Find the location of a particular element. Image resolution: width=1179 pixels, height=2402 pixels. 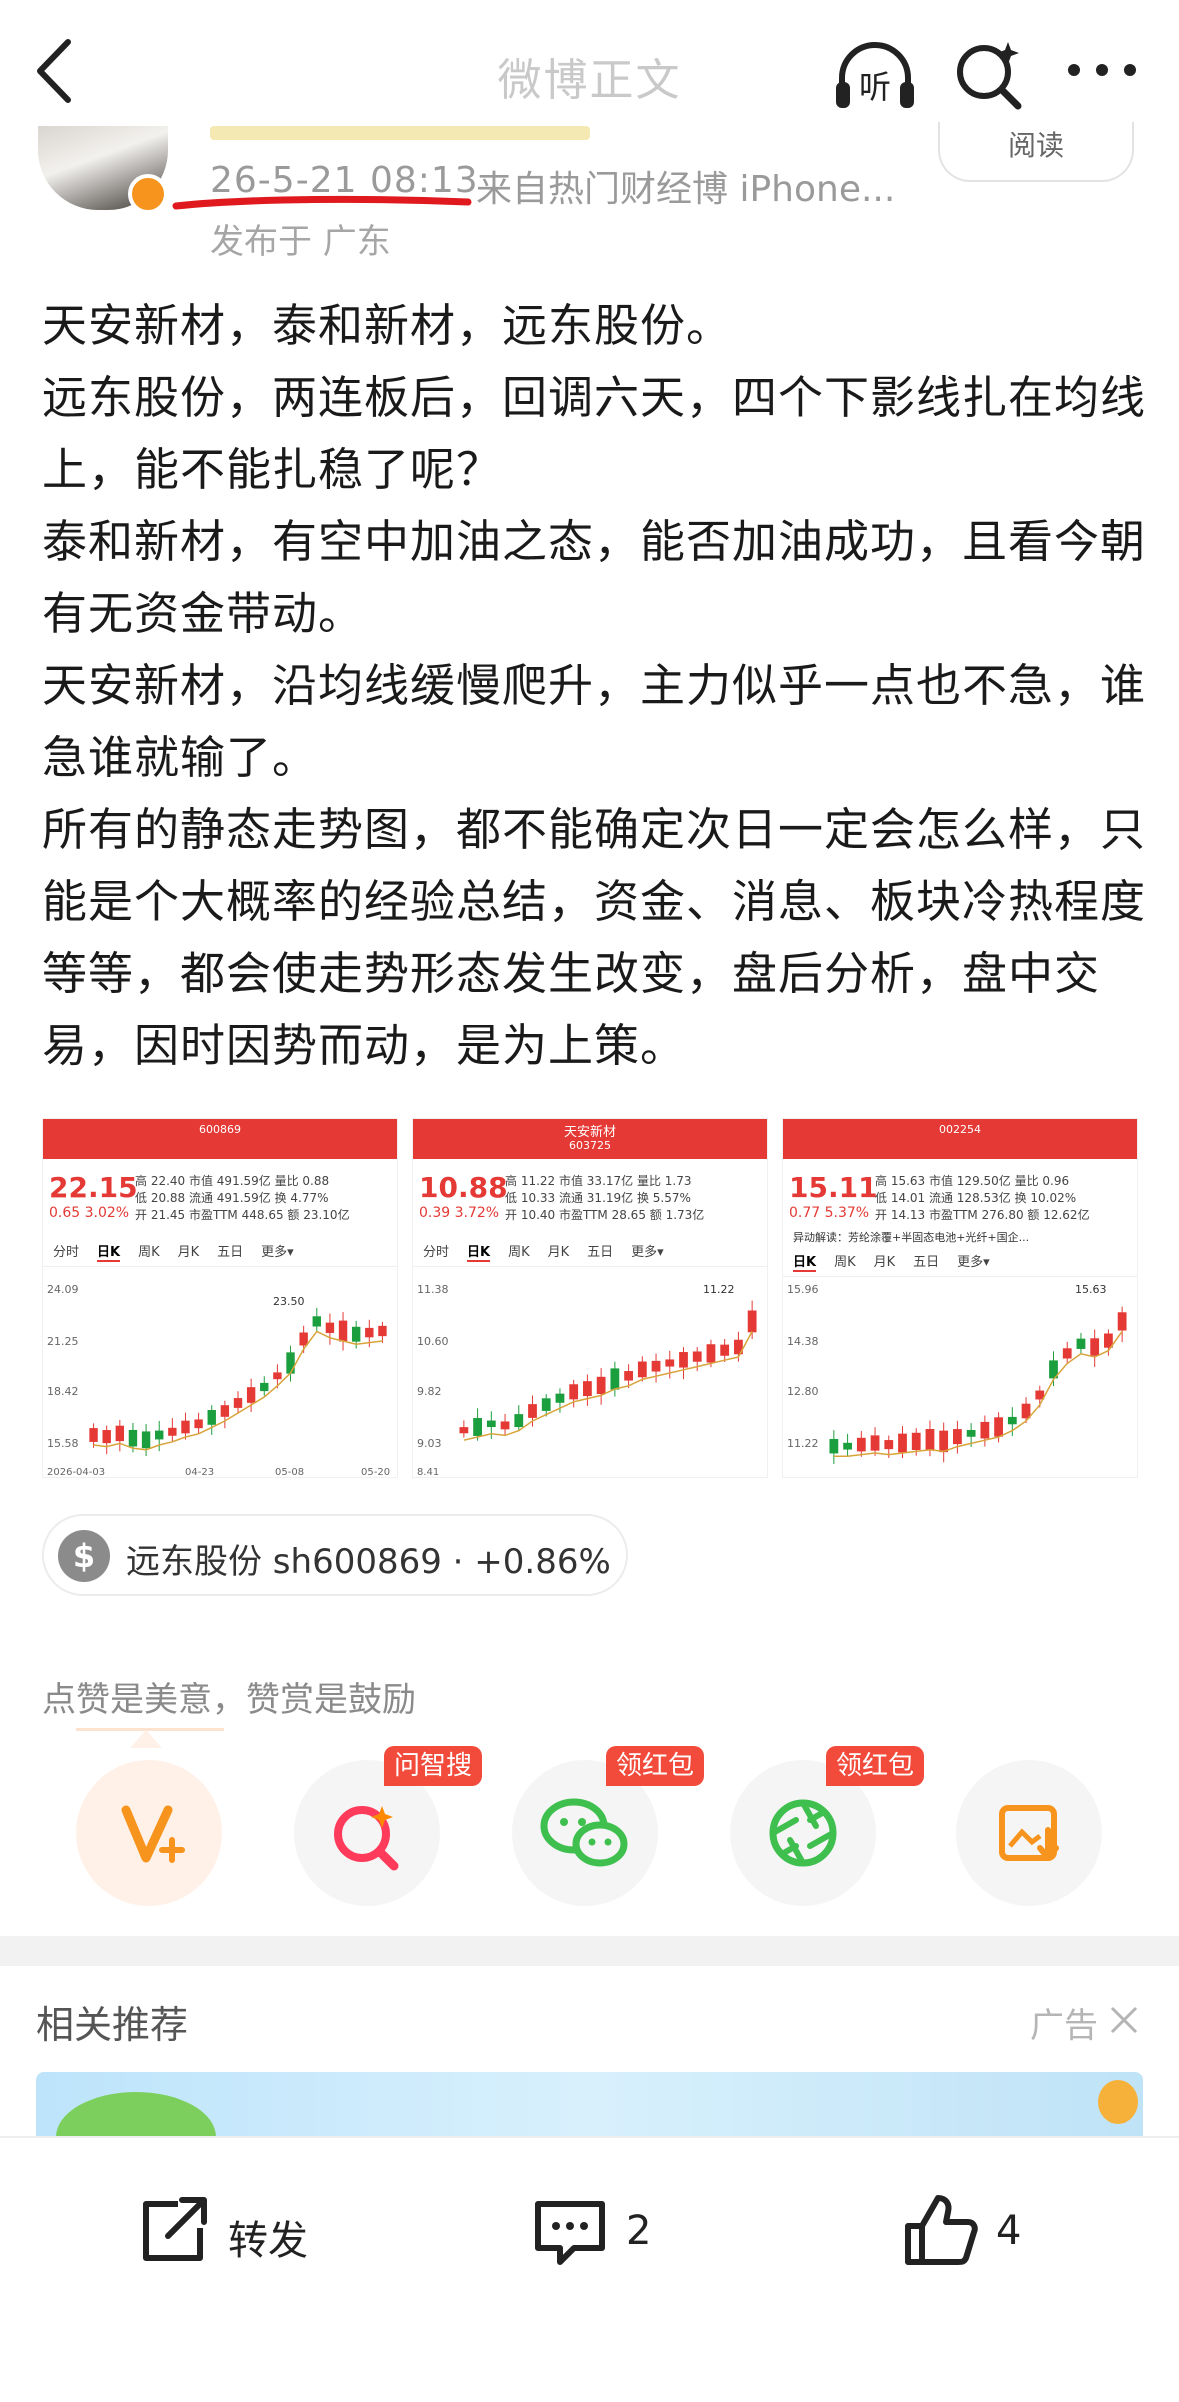

comment-count: 2 is located at coordinates (639, 2231).